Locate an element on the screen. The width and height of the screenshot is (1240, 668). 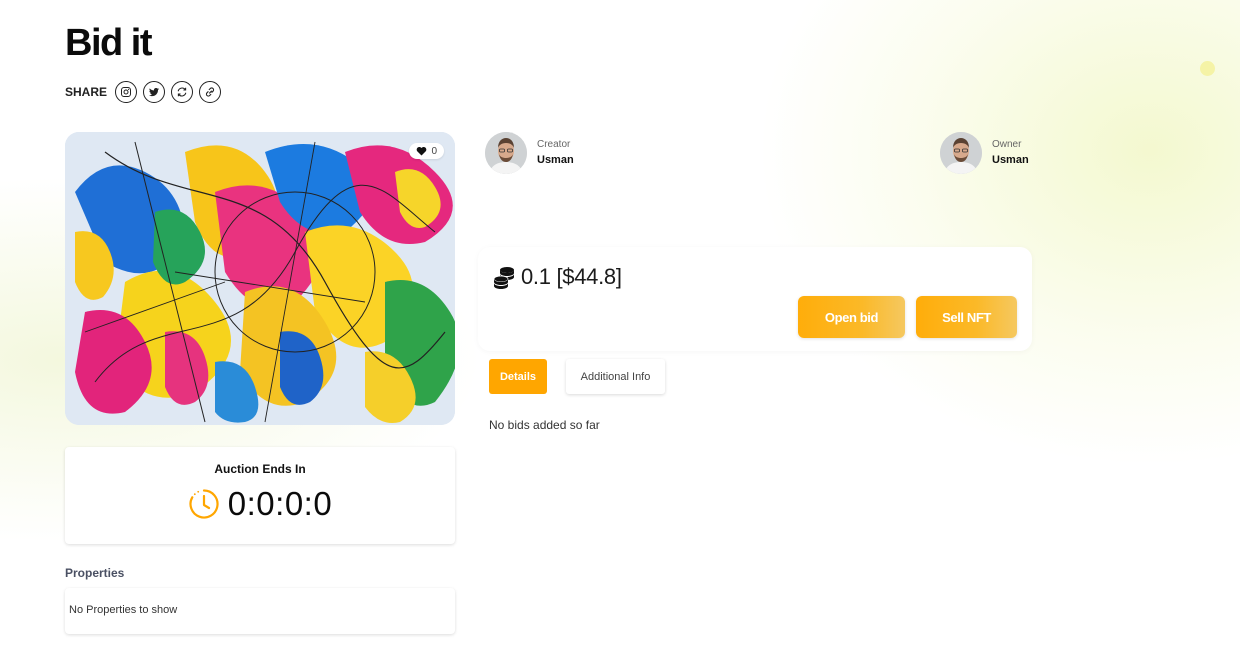
decorative-dot is located at coordinates (1207, 68).